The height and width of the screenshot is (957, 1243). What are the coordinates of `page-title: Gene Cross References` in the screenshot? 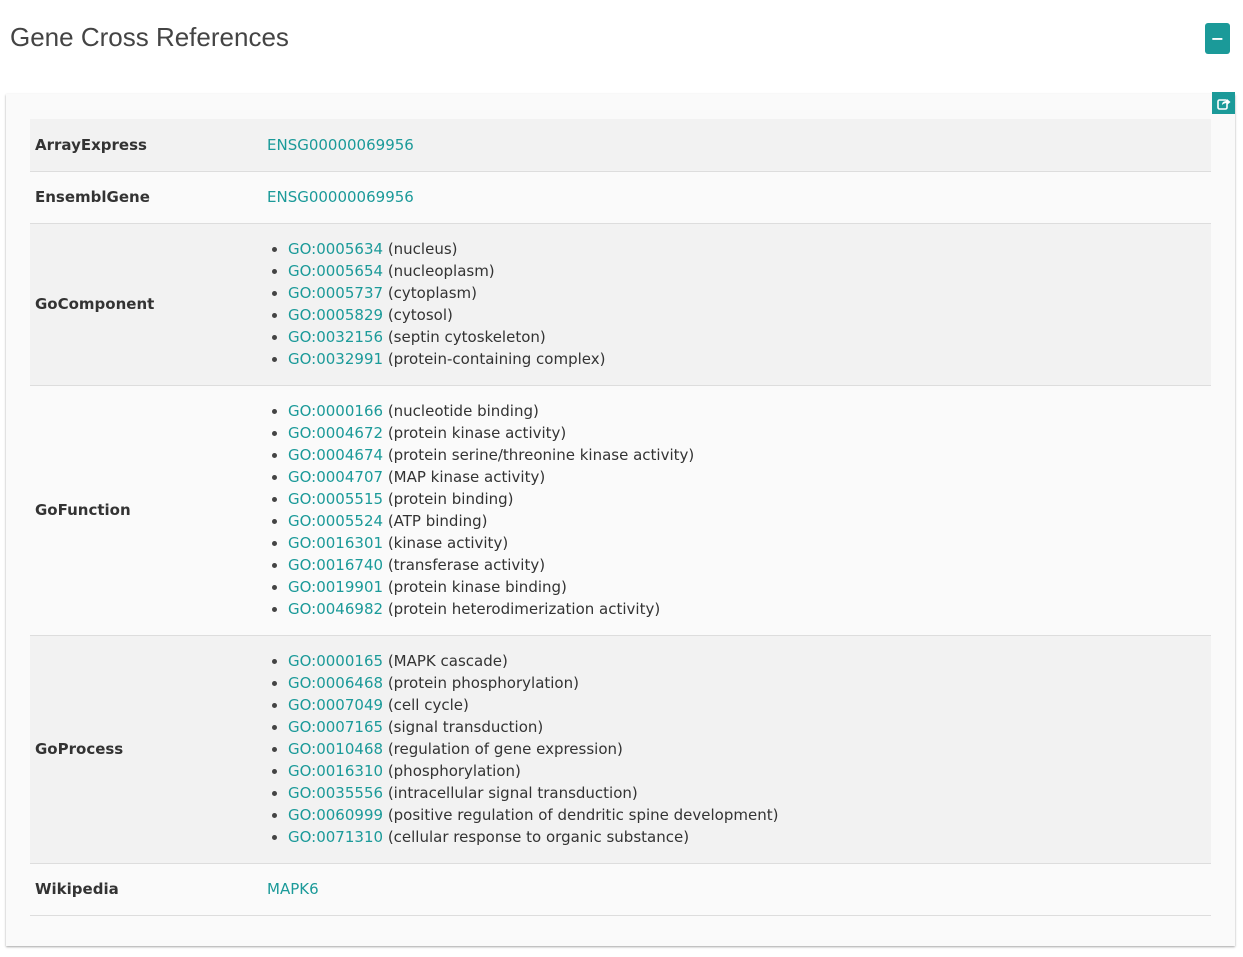 It's located at (149, 37).